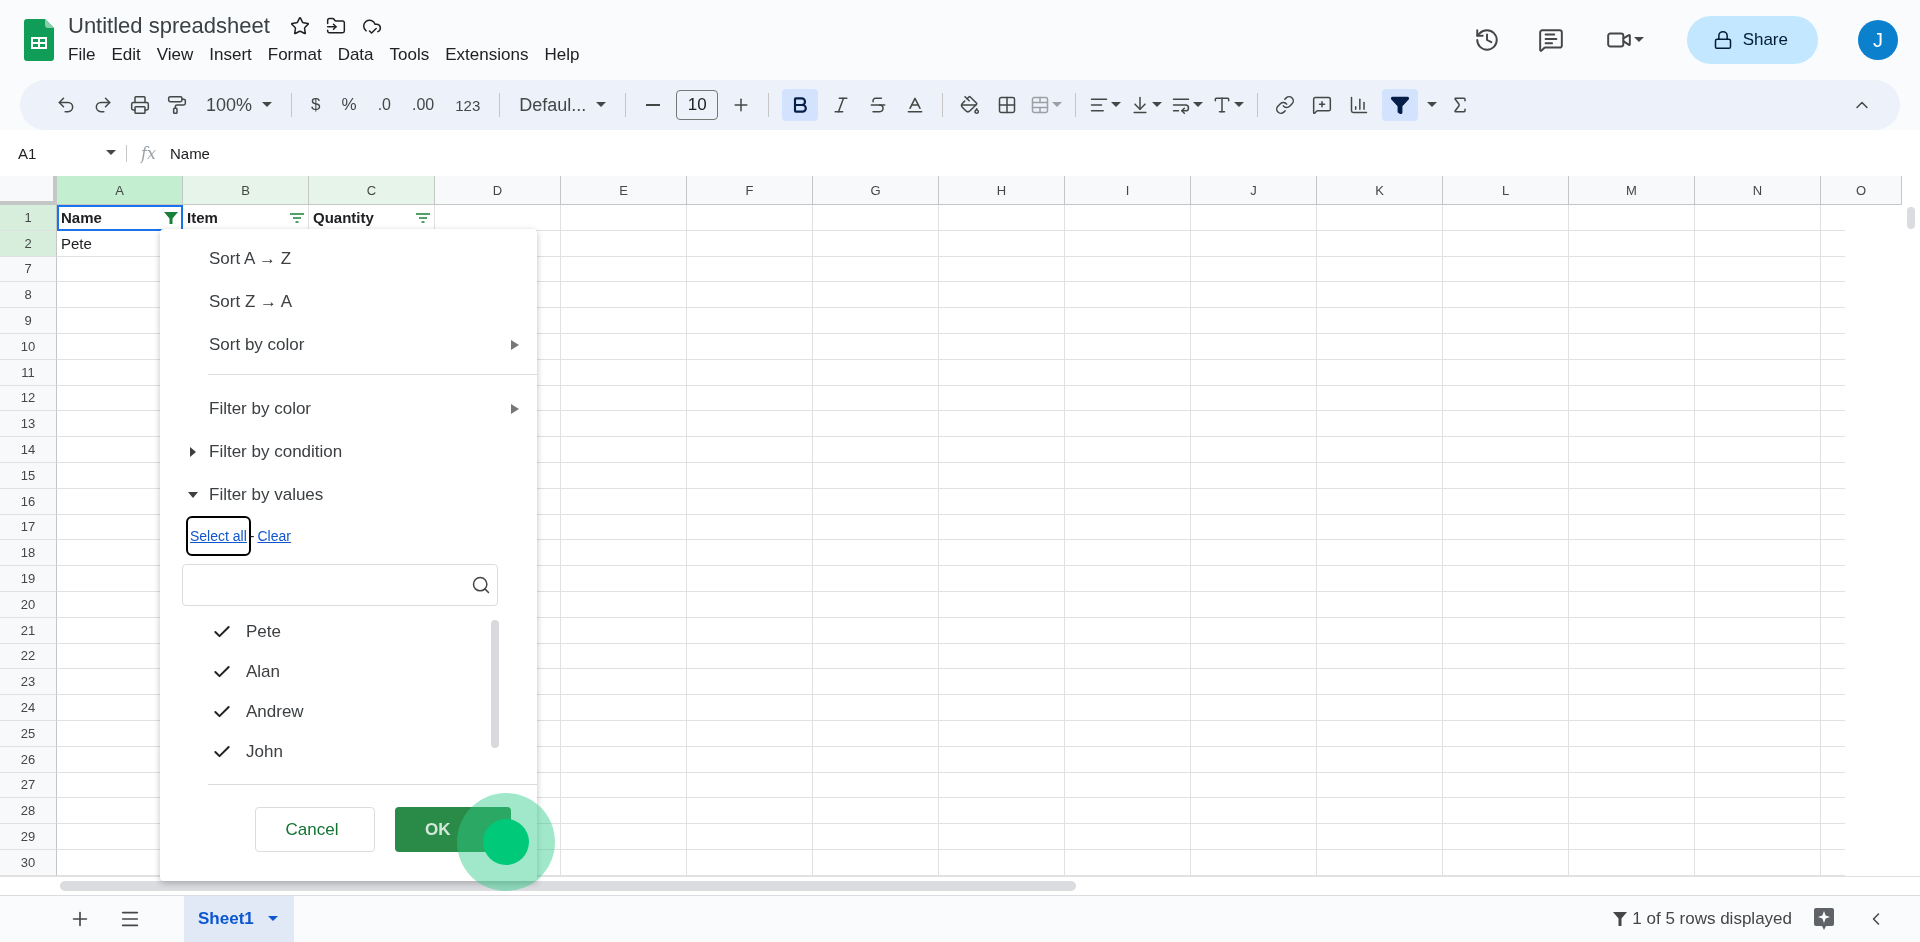  Describe the element at coordinates (239, 919) in the screenshot. I see `sheet-tab: Sheet1` at that location.